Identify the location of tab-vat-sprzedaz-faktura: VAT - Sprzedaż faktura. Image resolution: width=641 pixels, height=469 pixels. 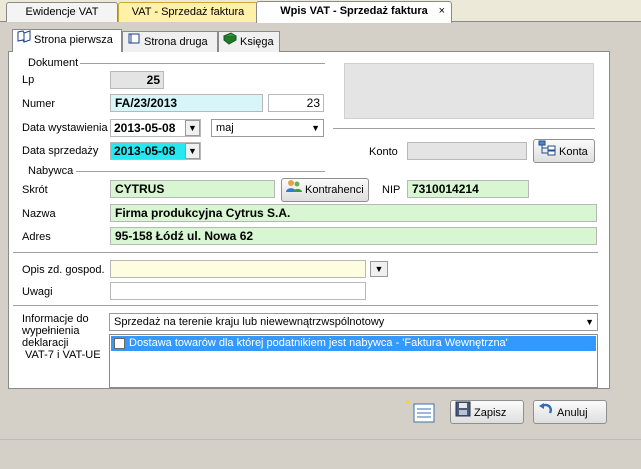
(188, 12).